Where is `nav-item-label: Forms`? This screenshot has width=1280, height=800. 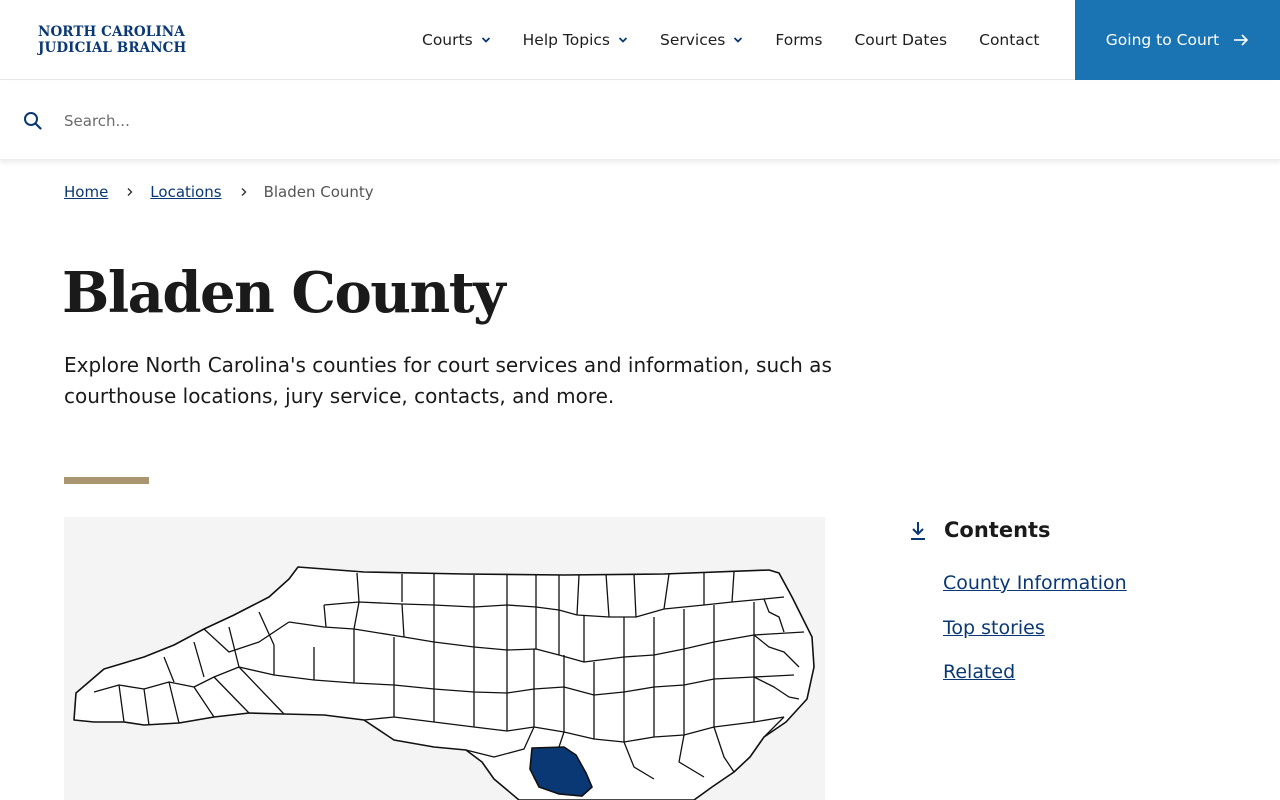 nav-item-label: Forms is located at coordinates (799, 40).